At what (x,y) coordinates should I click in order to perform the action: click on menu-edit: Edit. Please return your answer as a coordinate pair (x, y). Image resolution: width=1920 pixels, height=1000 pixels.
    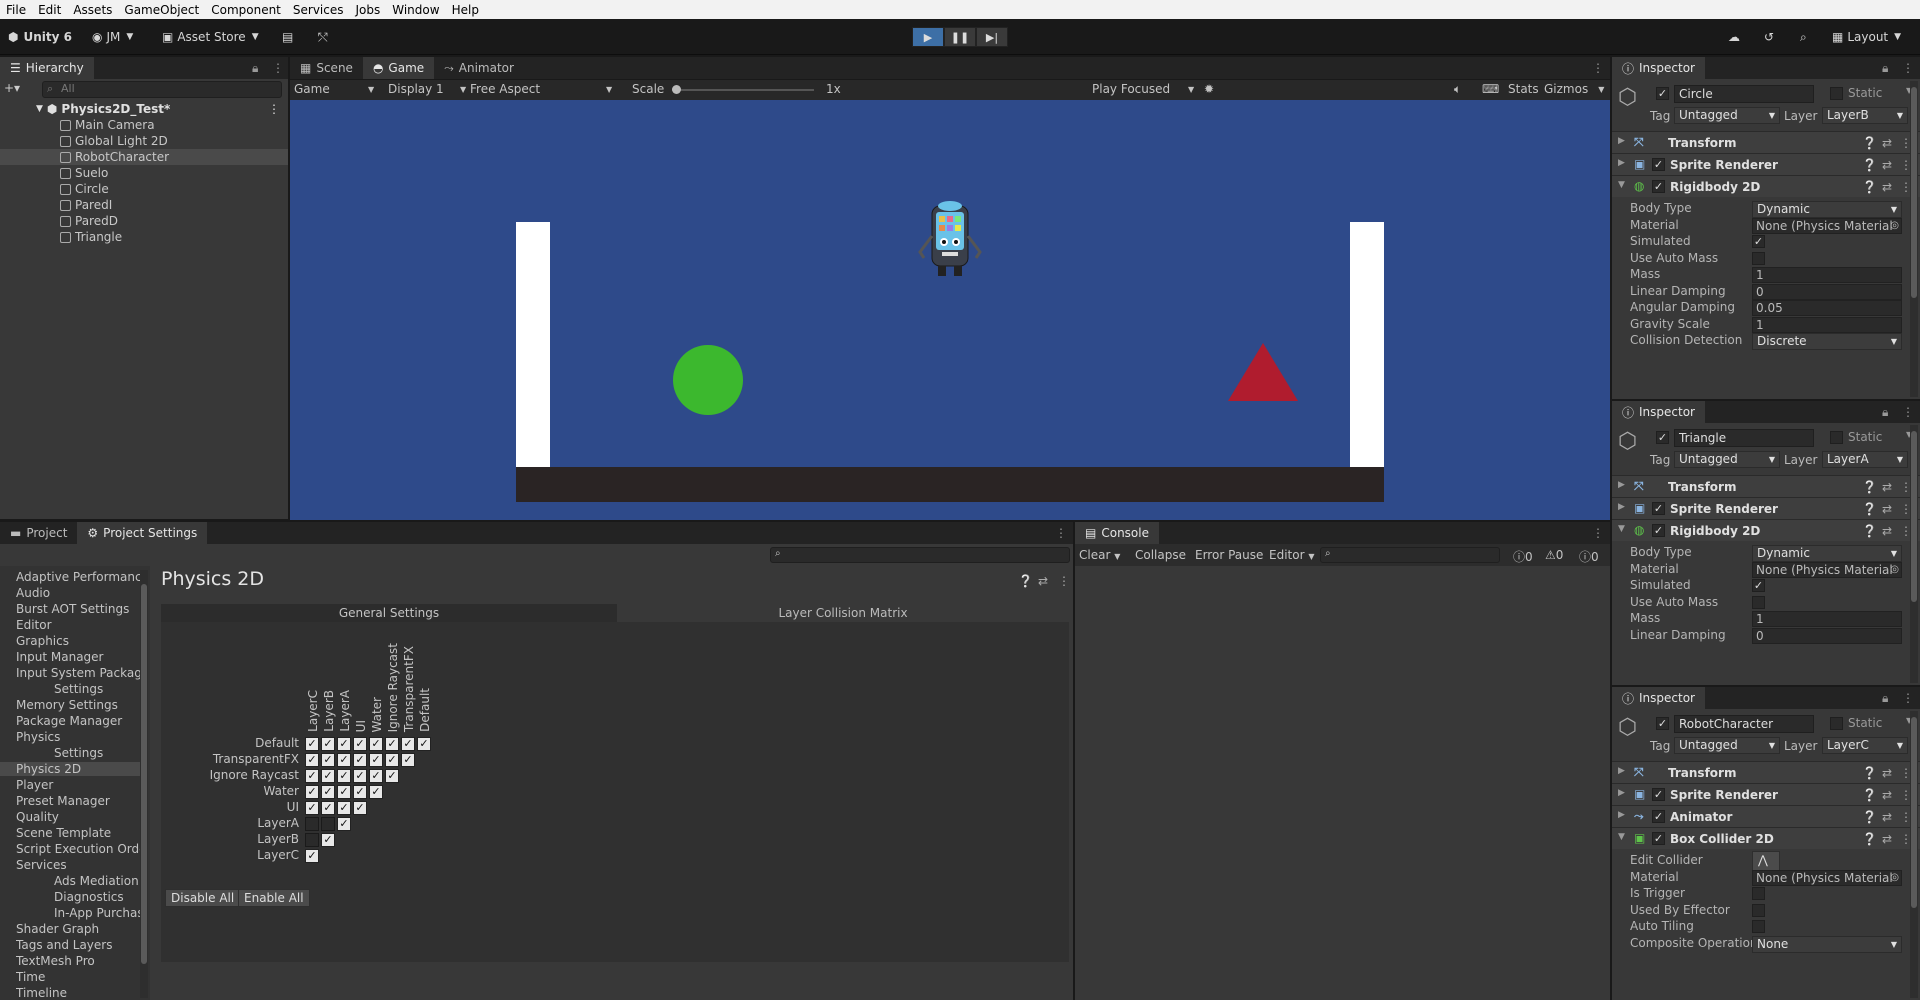
    Looking at the image, I should click on (49, 10).